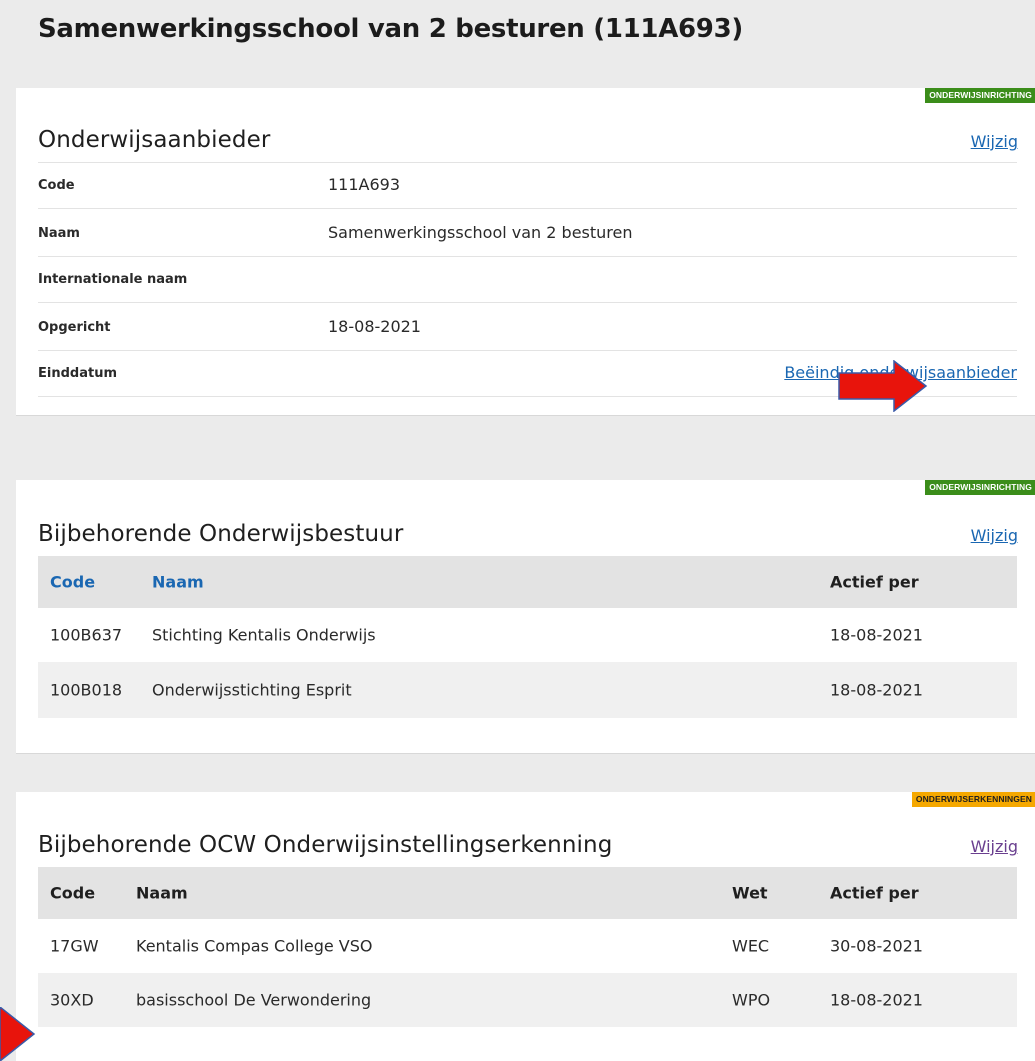 The height and width of the screenshot is (1061, 1035). I want to click on field-row-naam: Naam Samenwerkingsschool van 2 besturen, so click(527, 232).